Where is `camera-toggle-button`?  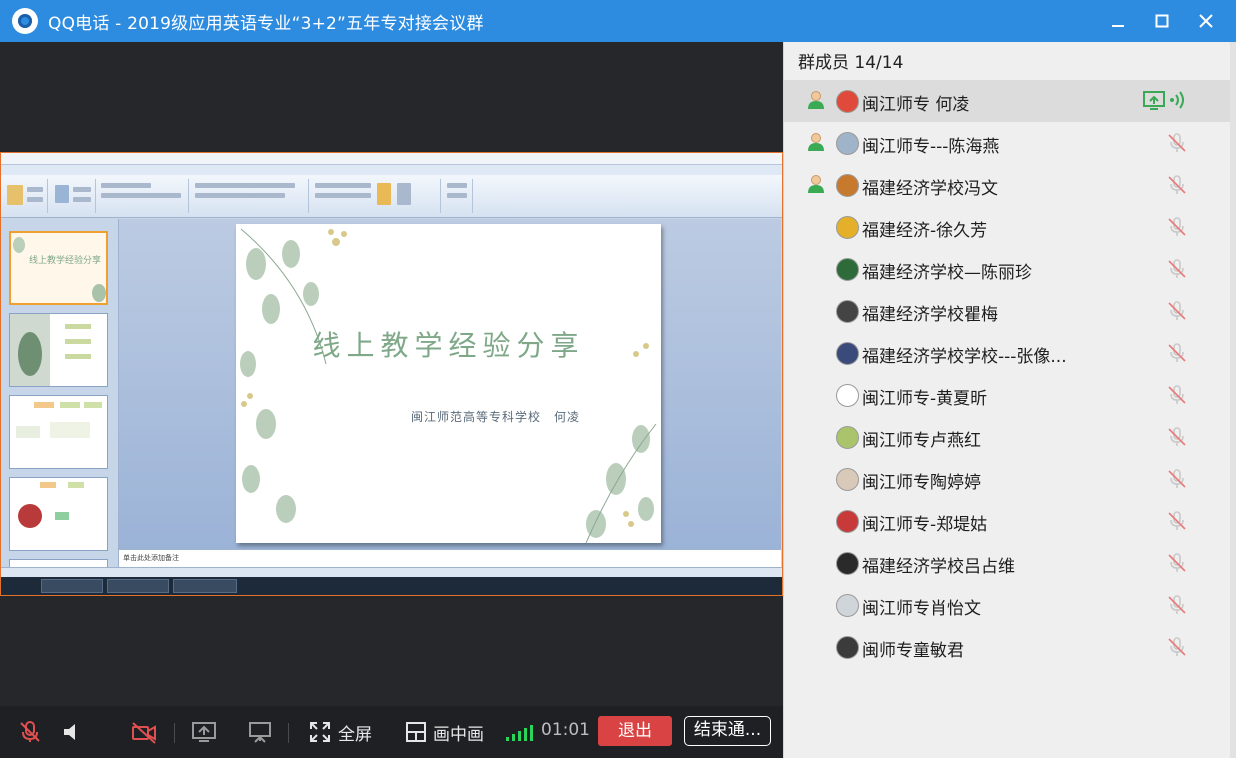
camera-toggle-button is located at coordinates (144, 732).